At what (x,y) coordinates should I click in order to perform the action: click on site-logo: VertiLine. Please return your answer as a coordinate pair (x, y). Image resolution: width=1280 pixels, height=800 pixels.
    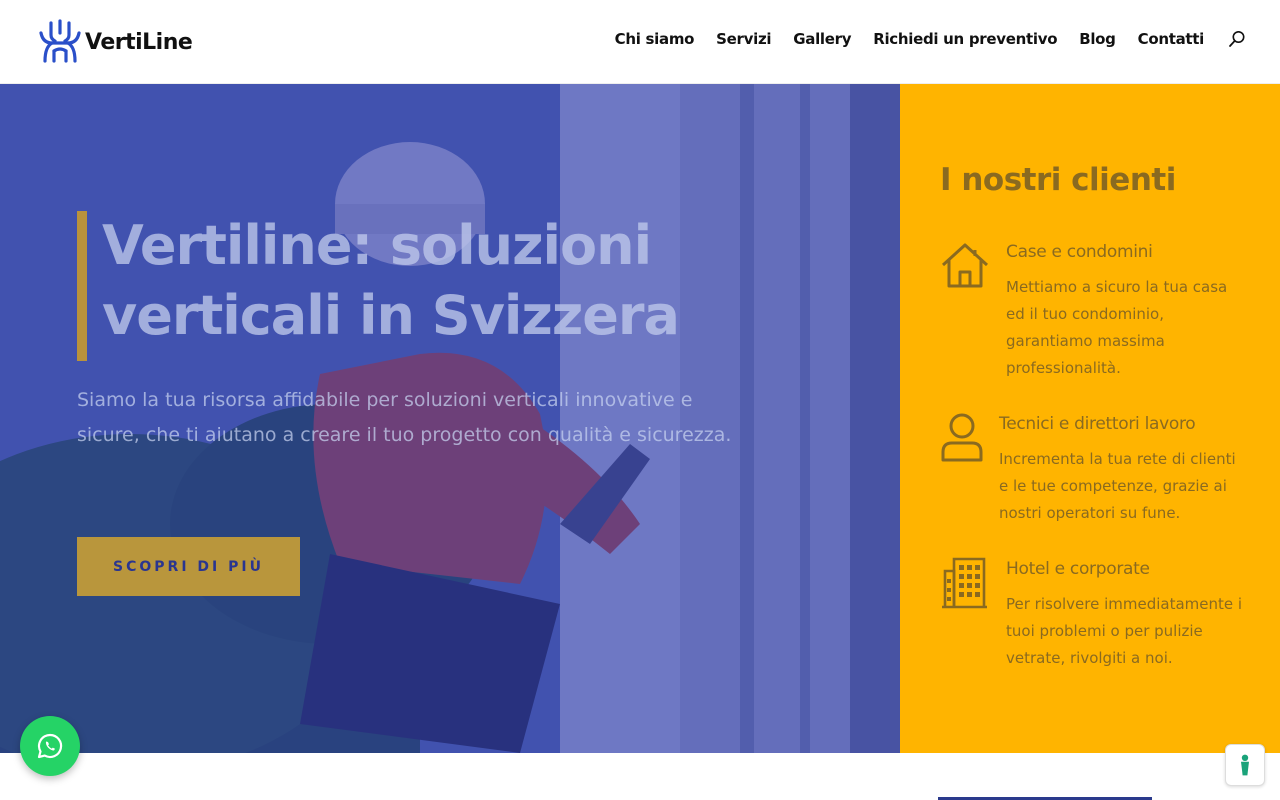
    Looking at the image, I should click on (115, 42).